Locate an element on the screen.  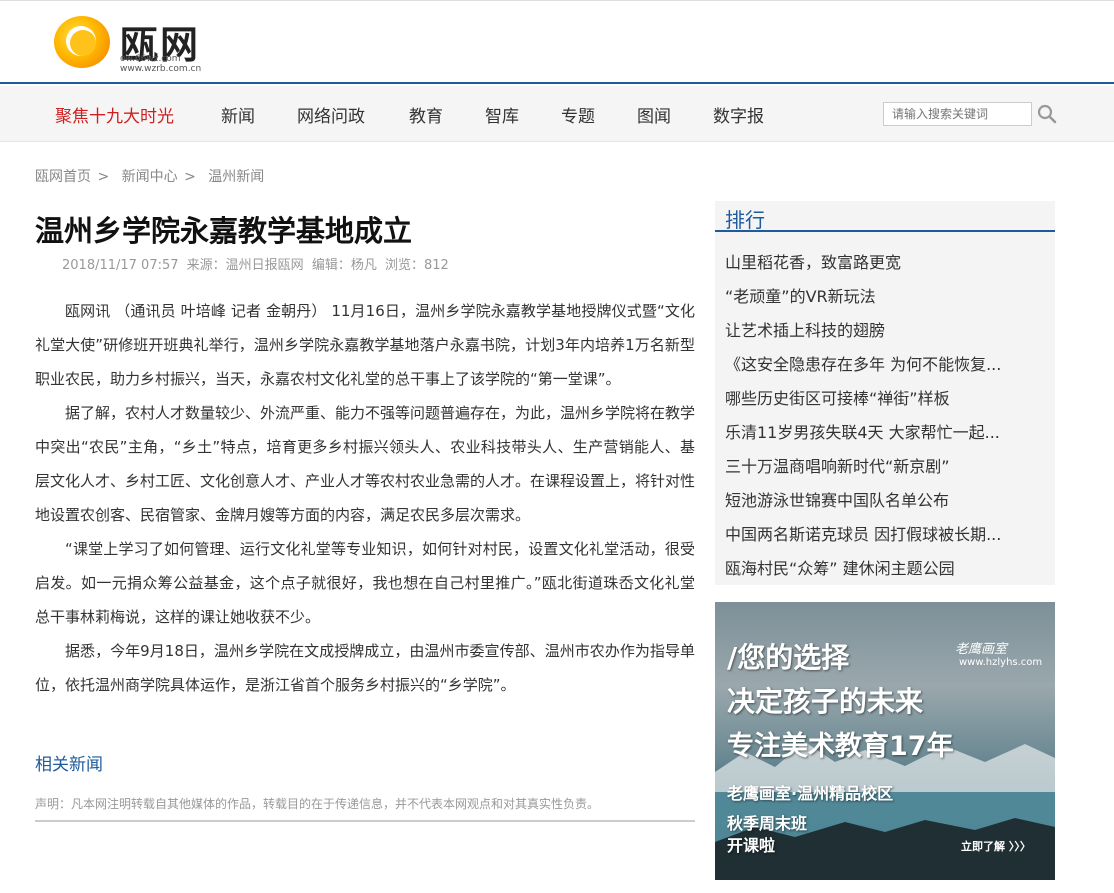
logo-emblem-icon is located at coordinates (82, 42).